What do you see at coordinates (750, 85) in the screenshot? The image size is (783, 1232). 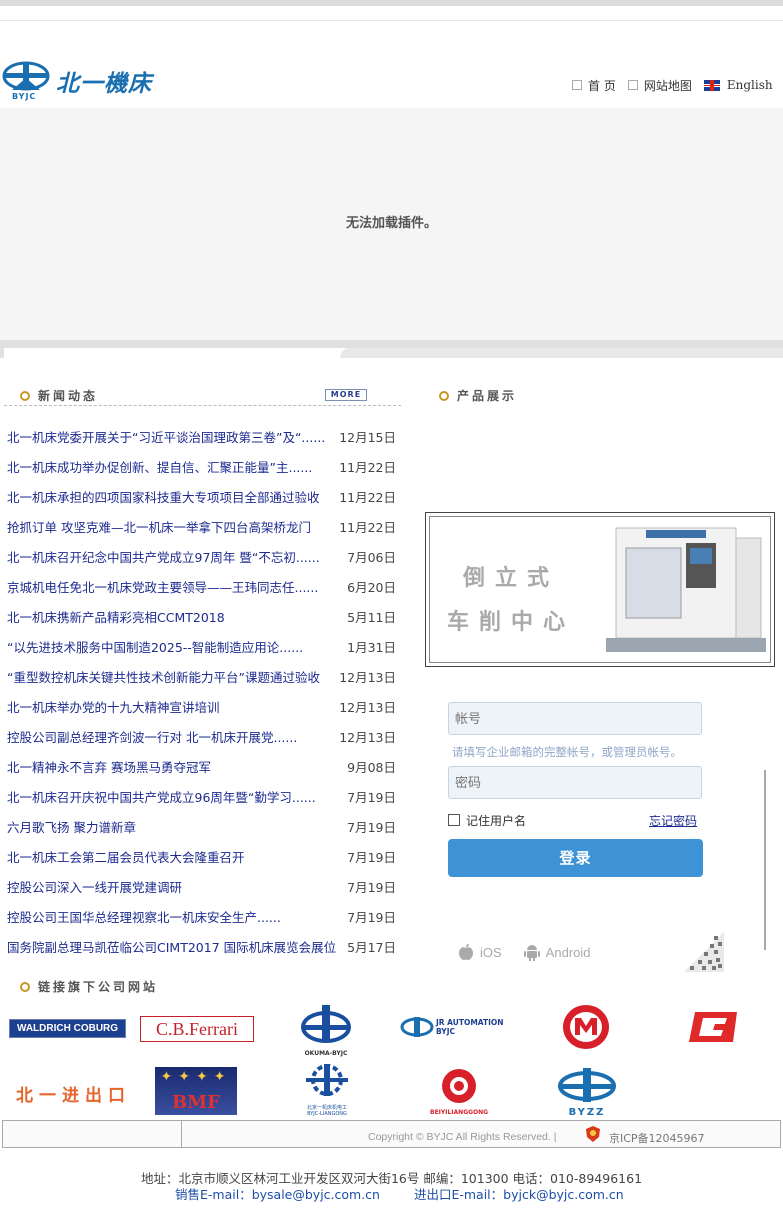 I see `english-link: English` at bounding box center [750, 85].